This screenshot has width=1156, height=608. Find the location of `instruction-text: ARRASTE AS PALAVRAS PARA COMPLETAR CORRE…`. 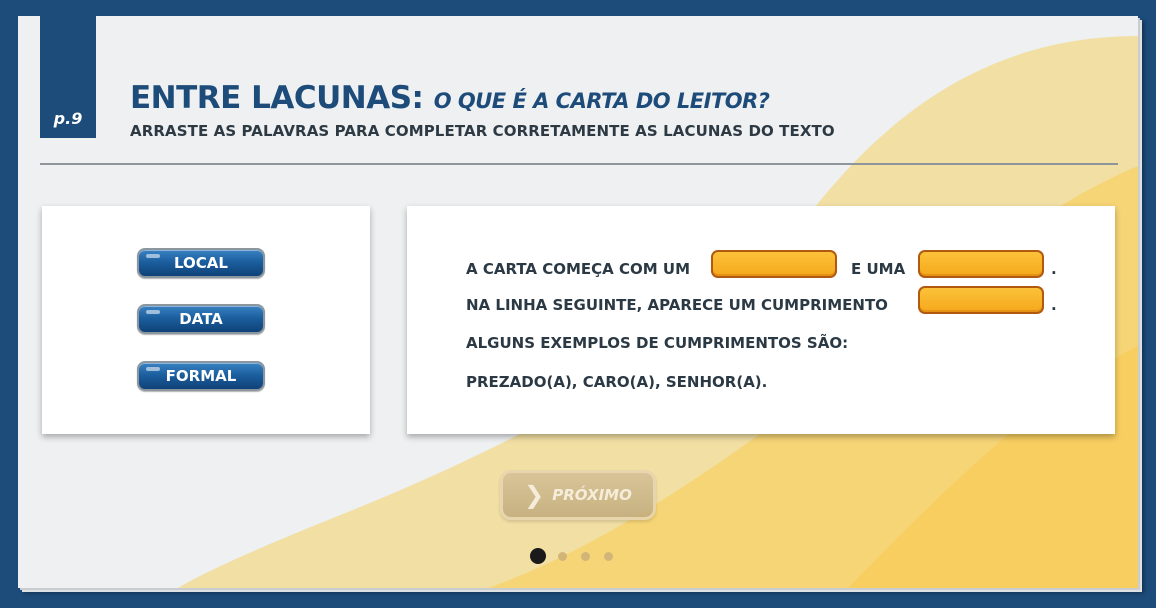

instruction-text: ARRASTE AS PALAVRAS PARA COMPLETAR CORRE… is located at coordinates (482, 131).